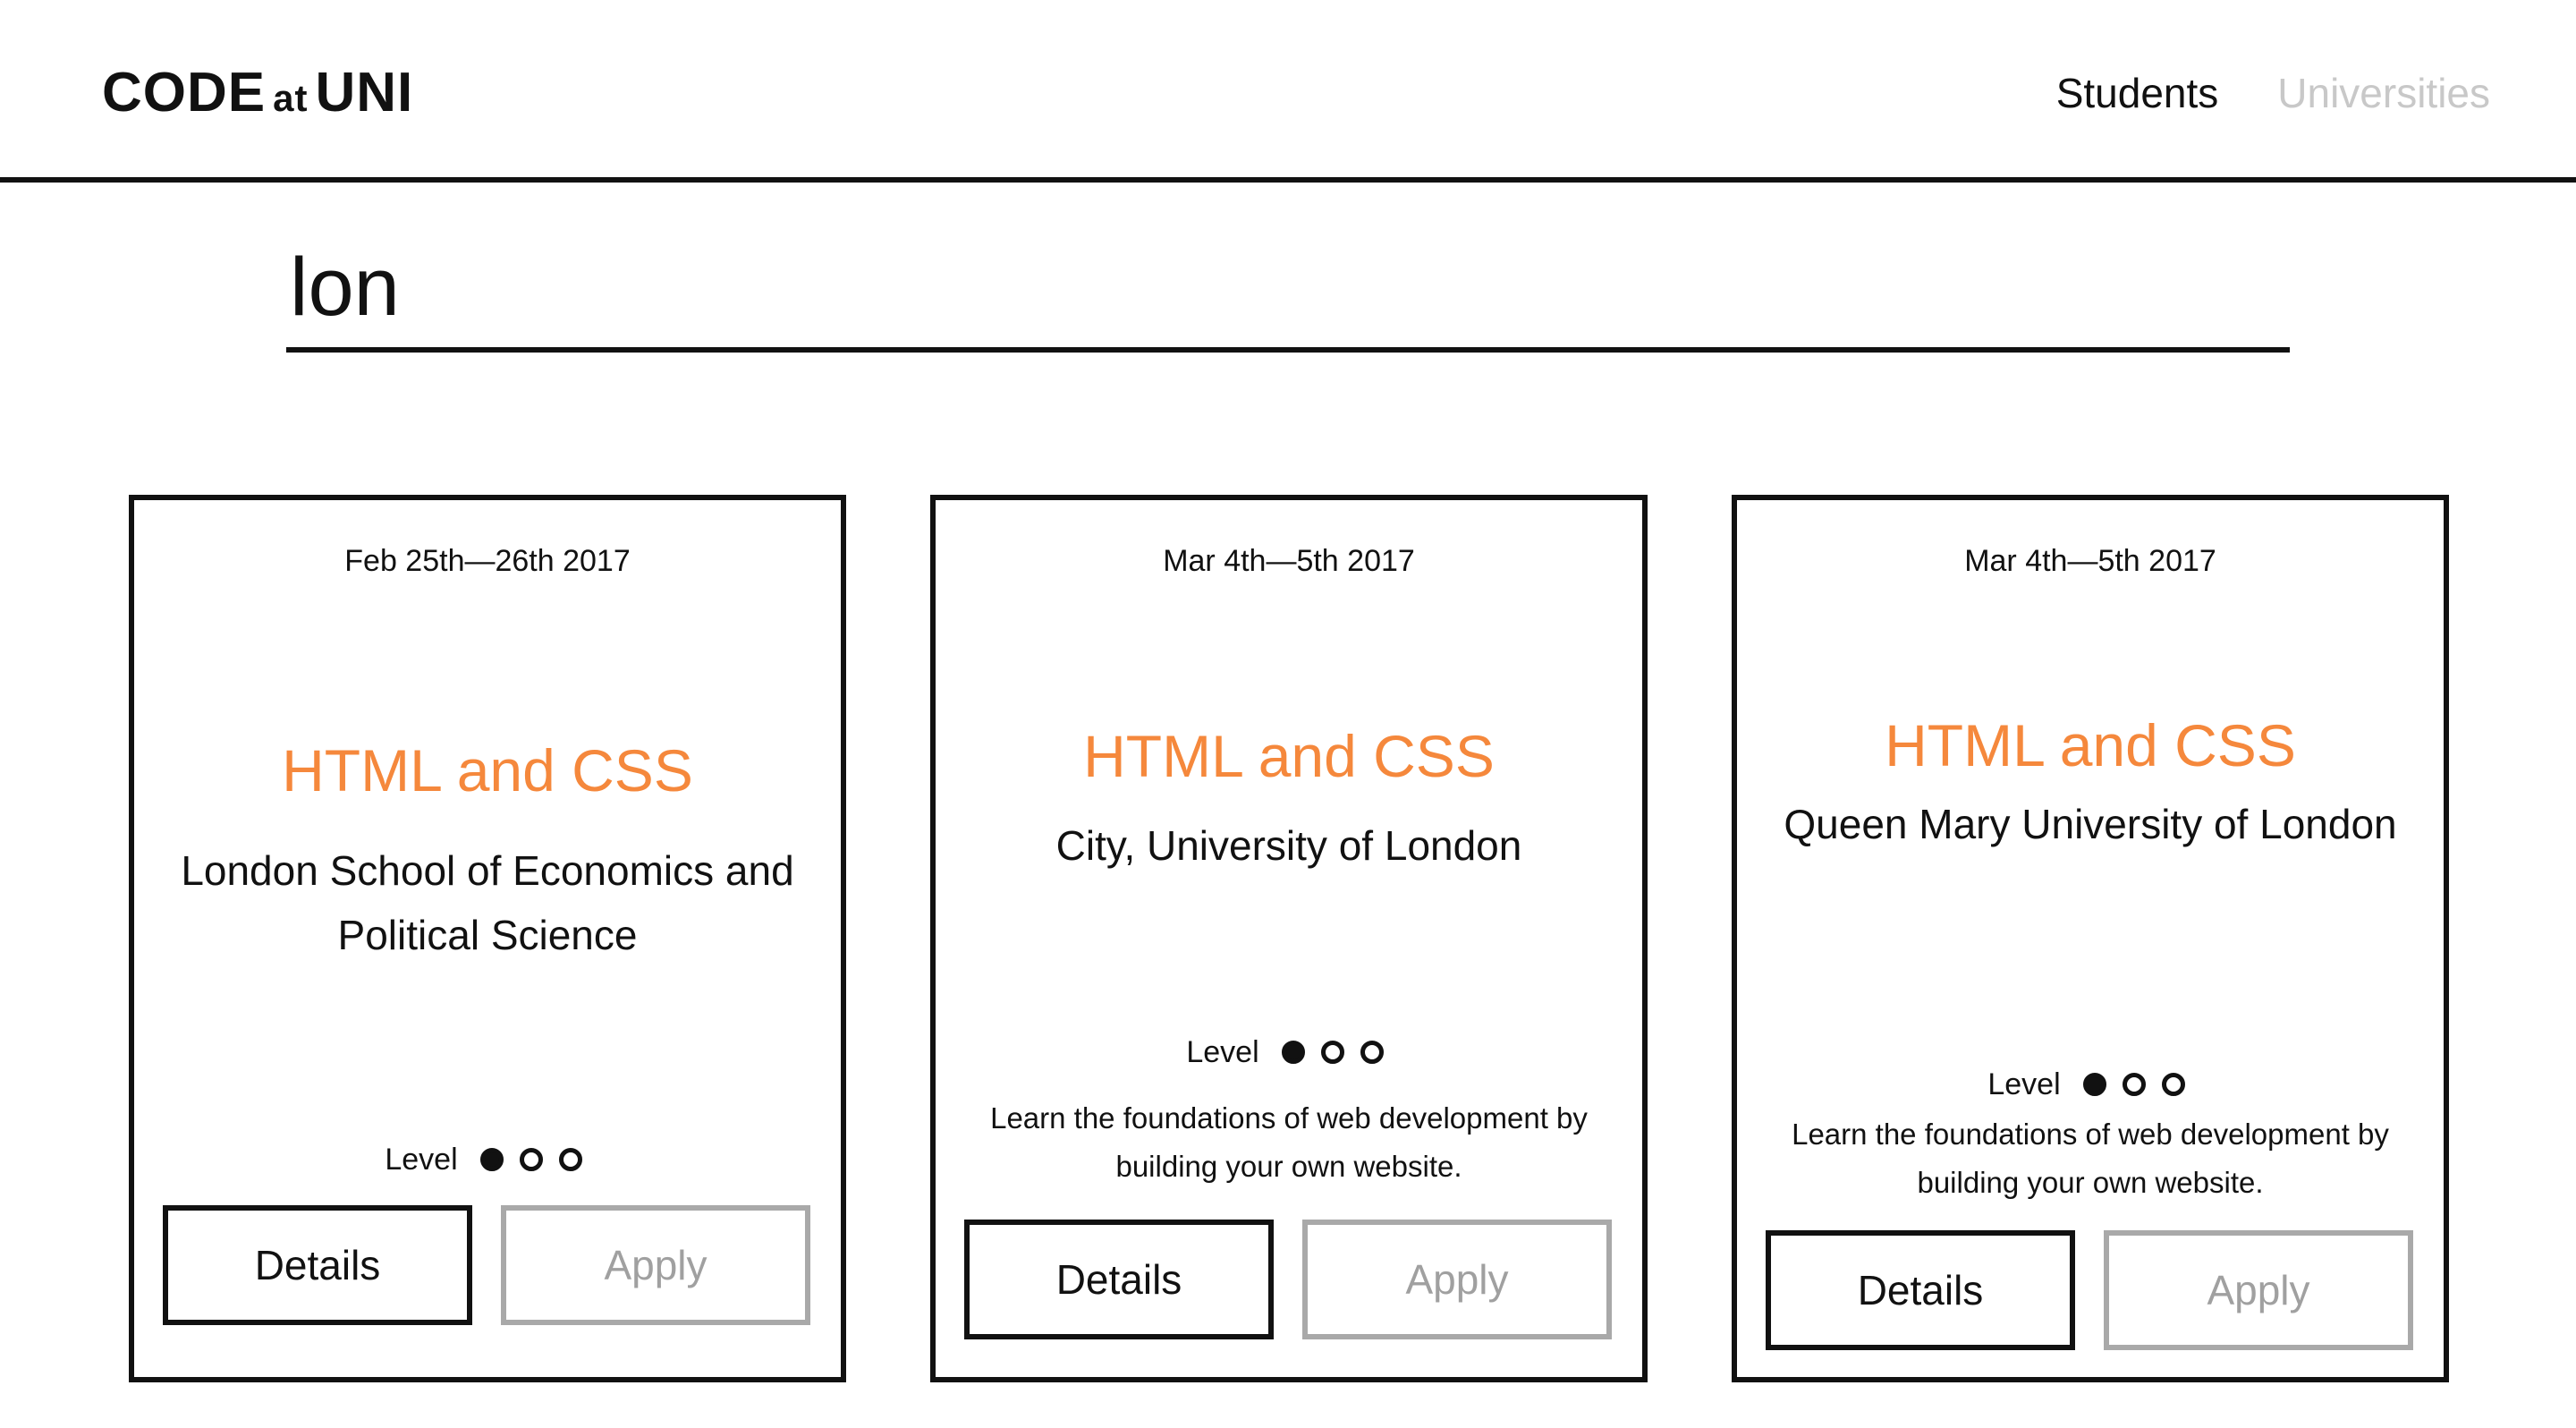 The width and height of the screenshot is (2576, 1428). I want to click on site-logo: CODE at UNI, so click(257, 96).